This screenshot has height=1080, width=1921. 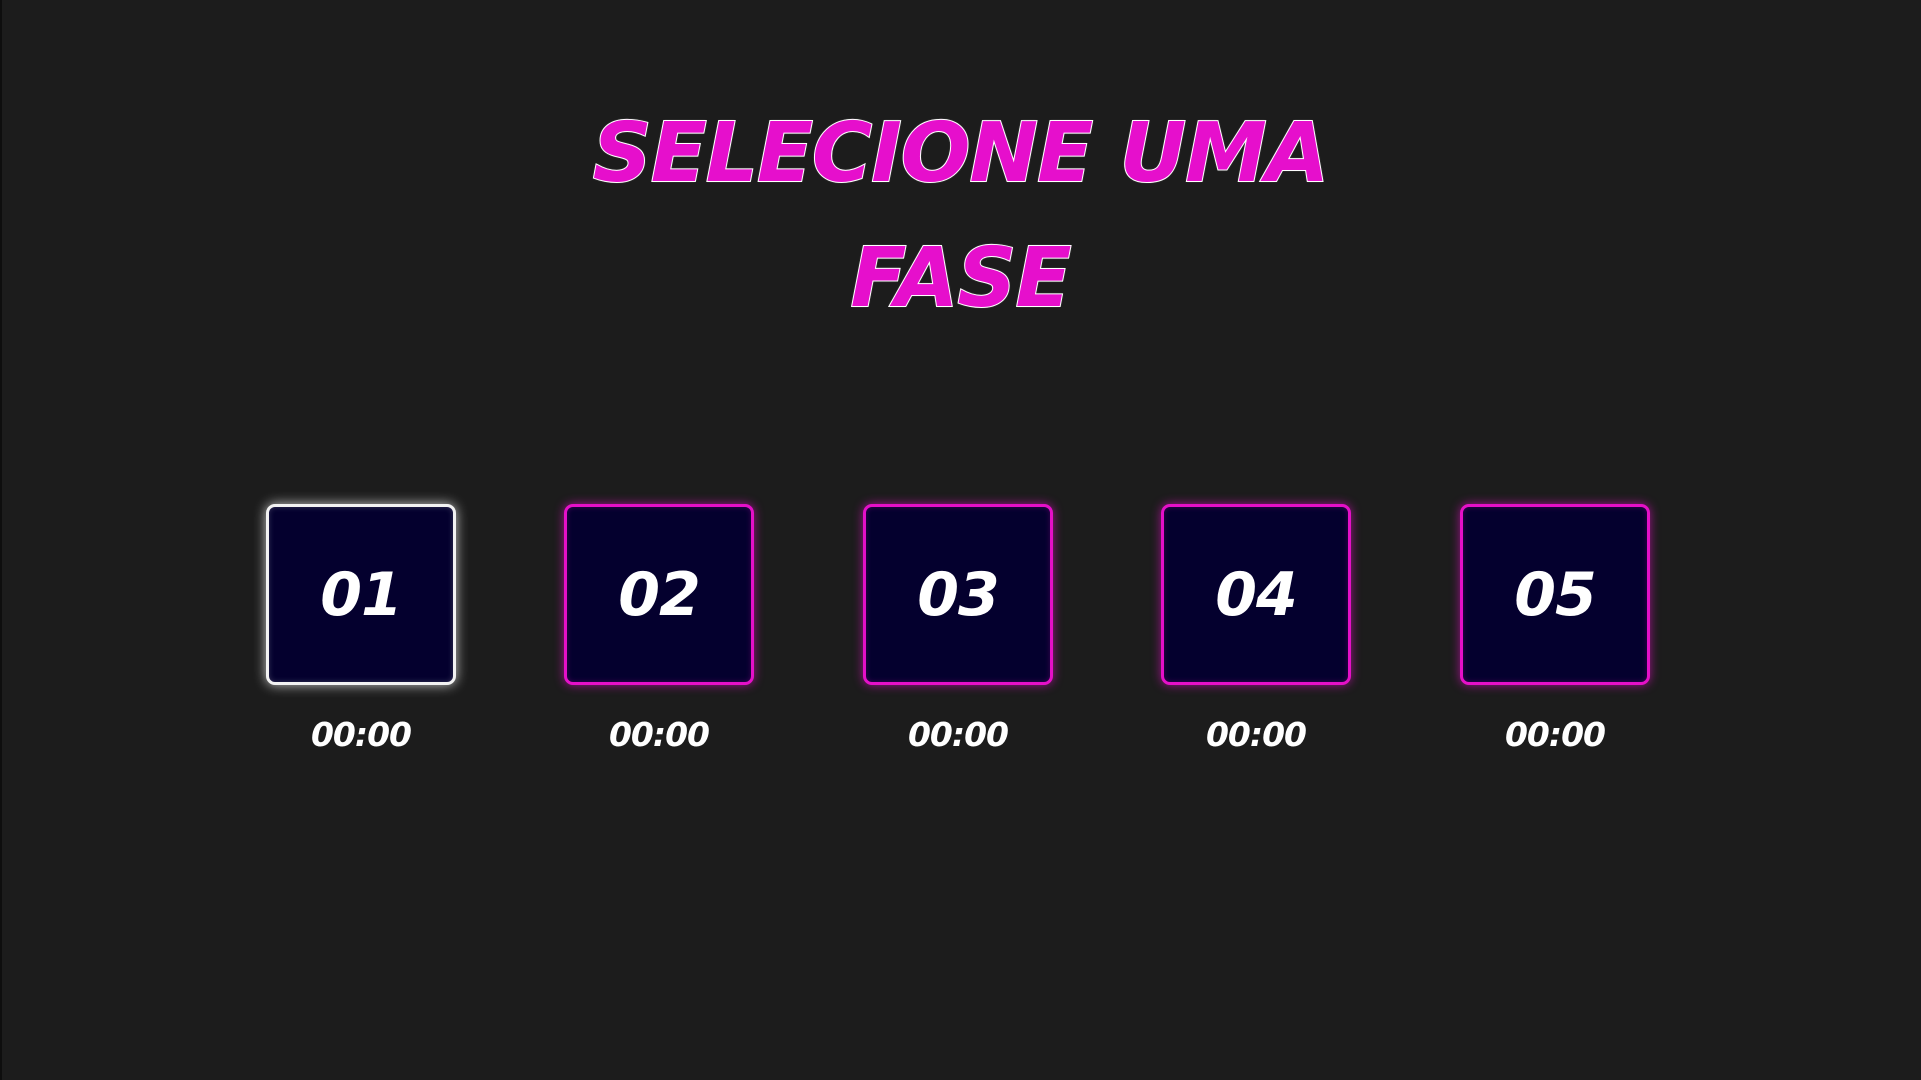 I want to click on level-number: 02, so click(x=659, y=594).